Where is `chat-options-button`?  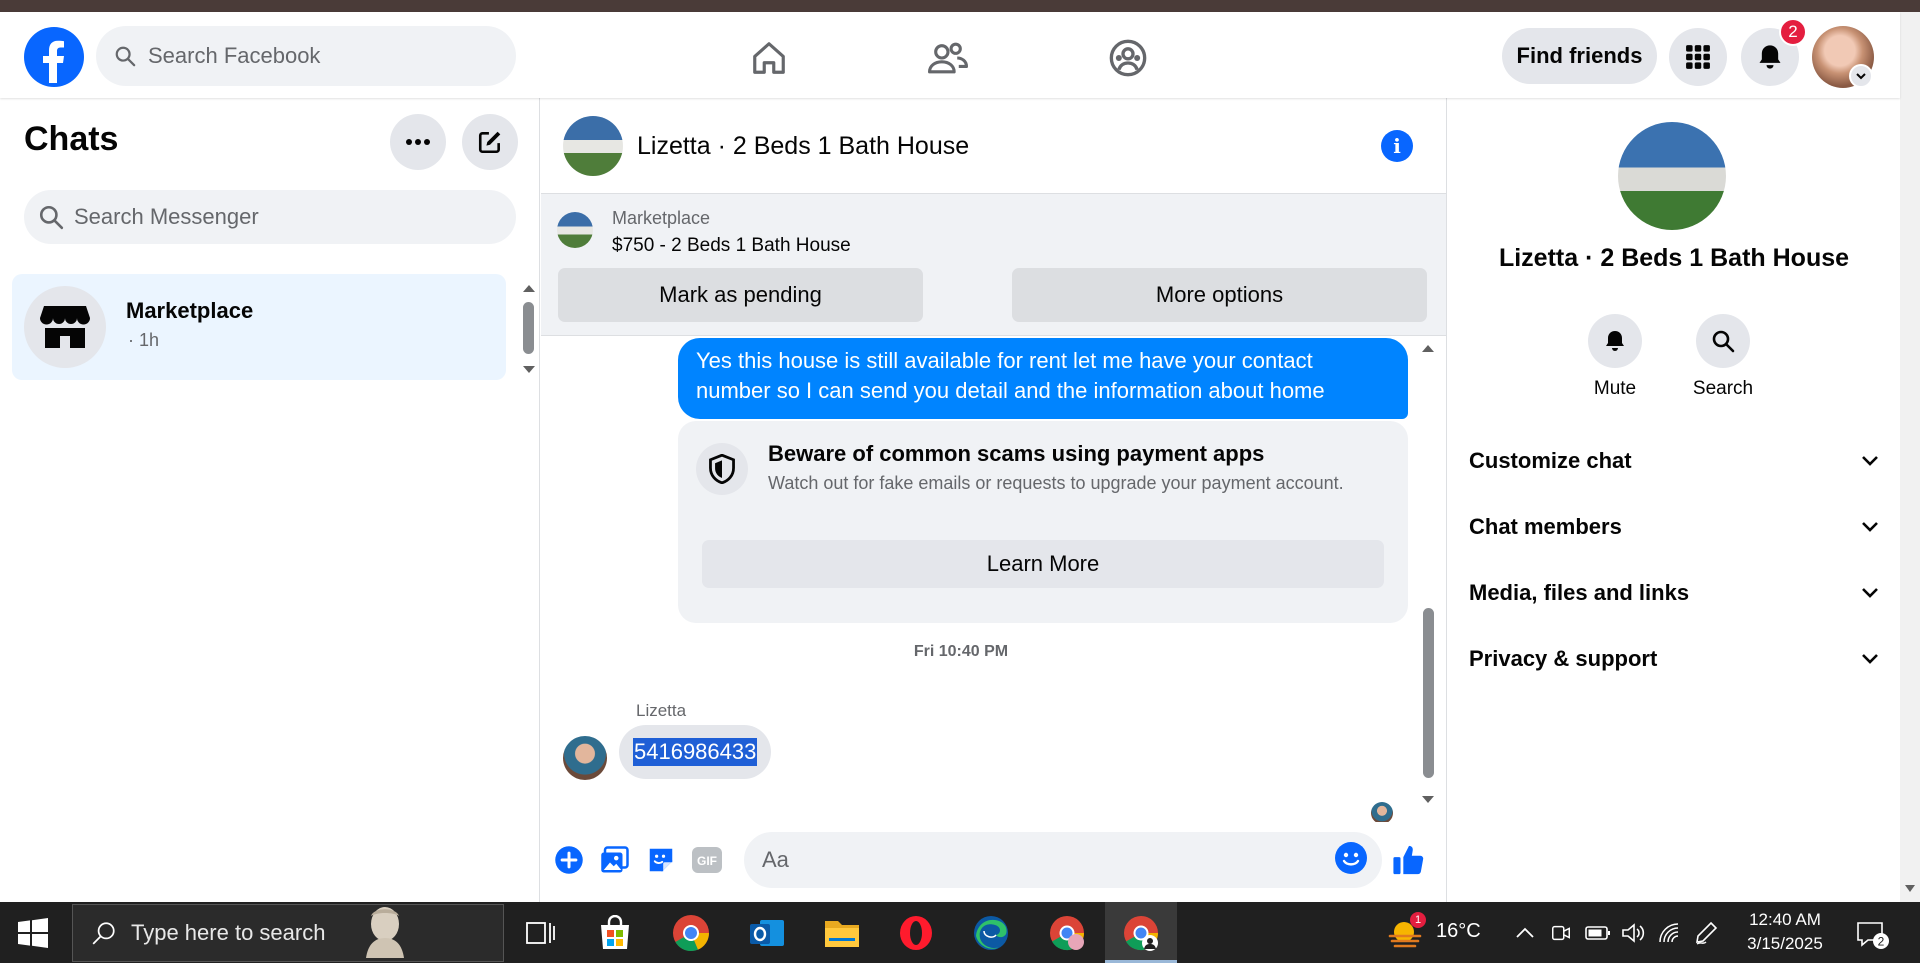
chat-options-button is located at coordinates (418, 142).